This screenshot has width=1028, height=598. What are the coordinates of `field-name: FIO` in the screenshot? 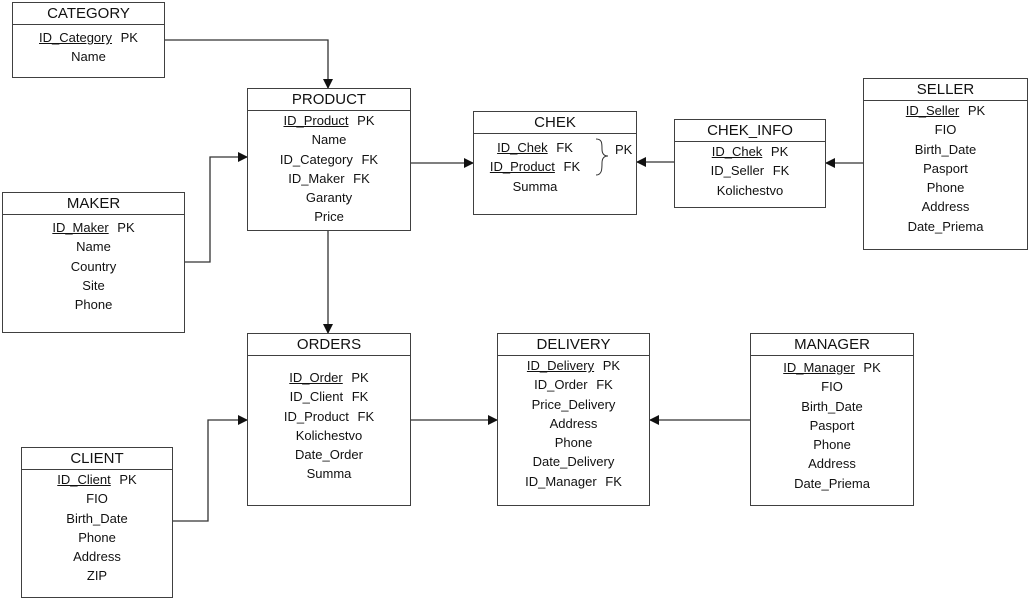 It's located at (832, 387).